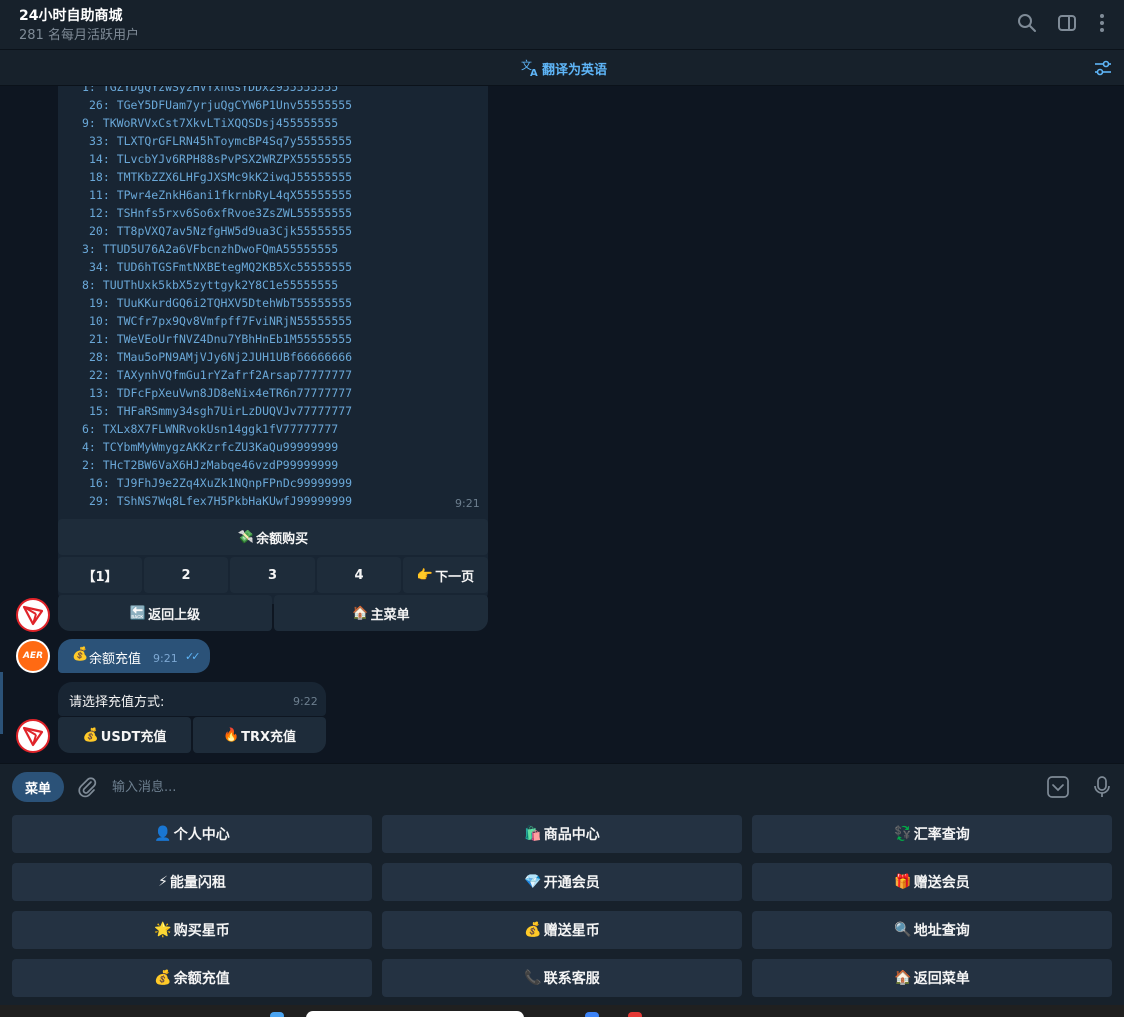  I want to click on gift-membership-button: 🎁 赠送会员, so click(932, 882).